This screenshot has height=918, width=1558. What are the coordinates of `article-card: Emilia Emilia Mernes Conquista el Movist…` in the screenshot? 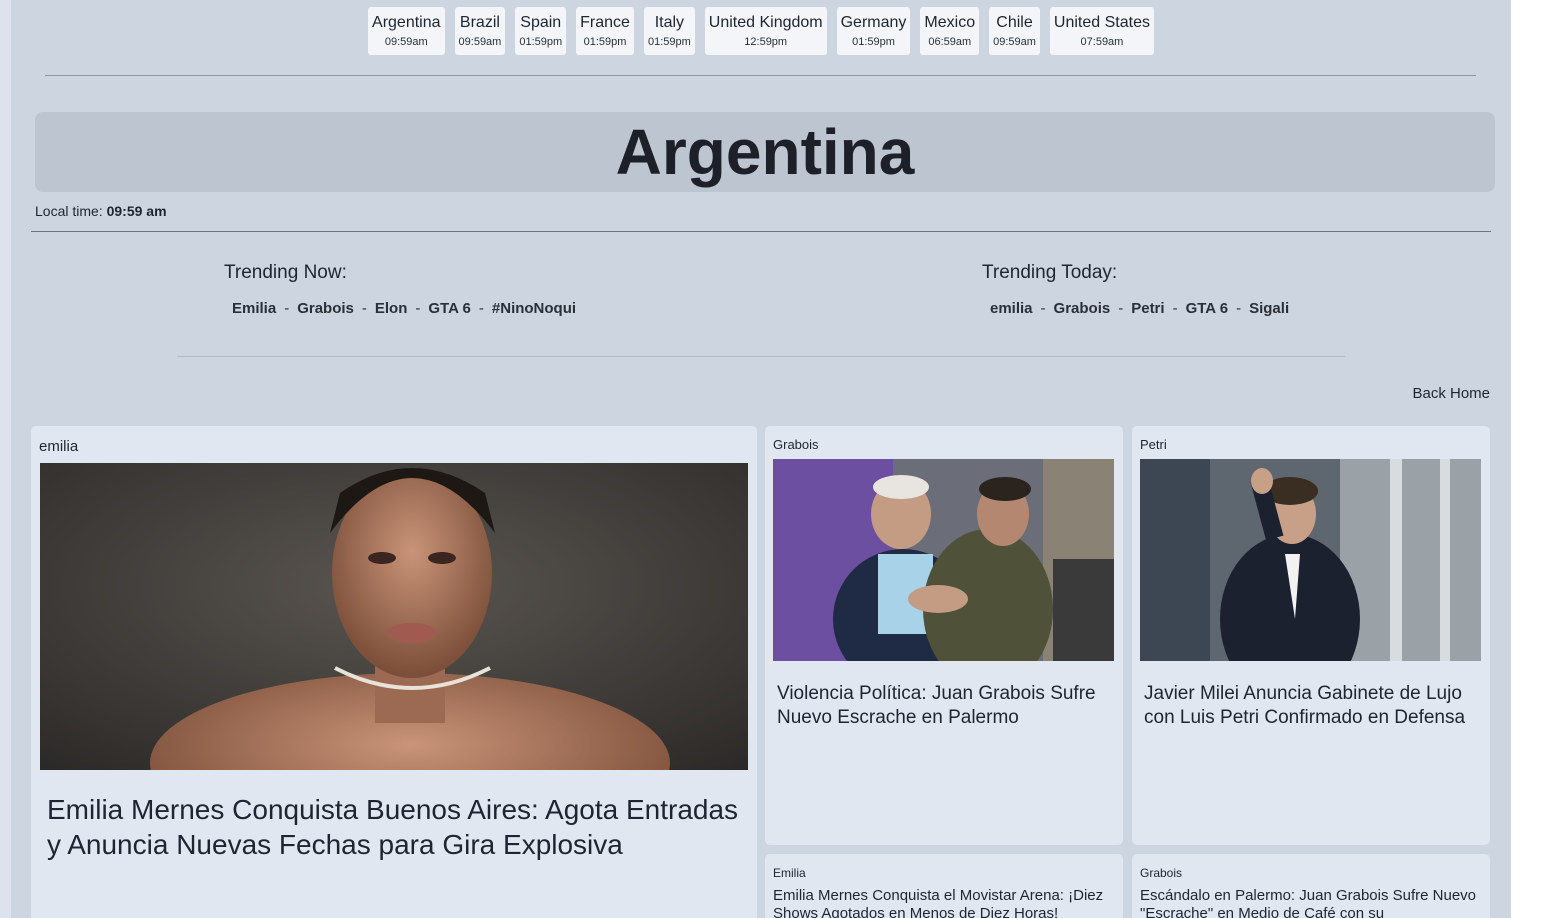 It's located at (944, 886).